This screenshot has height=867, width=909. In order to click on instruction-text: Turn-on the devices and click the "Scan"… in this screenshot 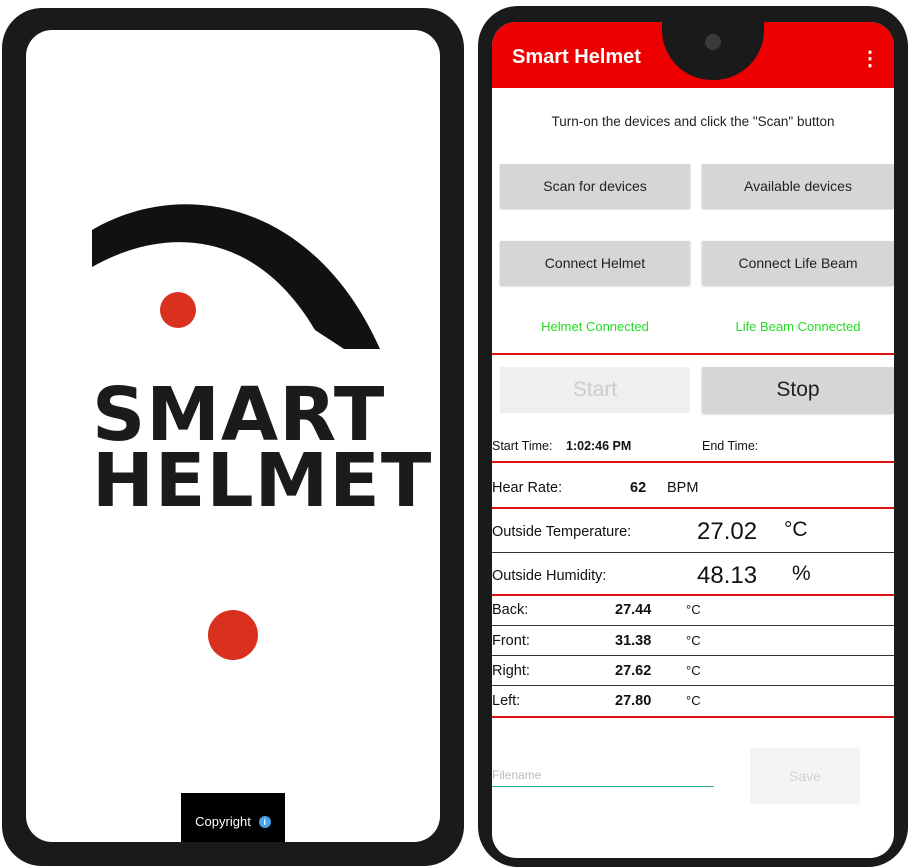, I will do `click(693, 121)`.